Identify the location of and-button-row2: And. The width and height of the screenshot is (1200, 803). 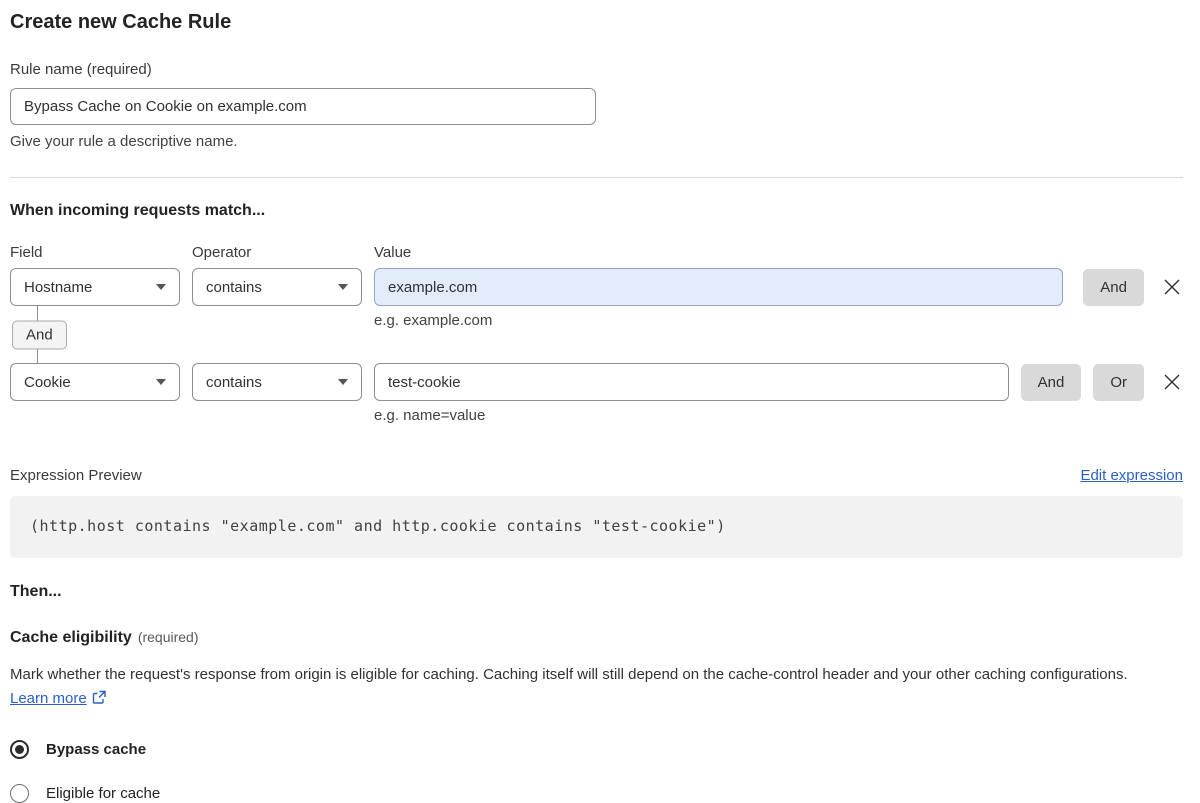
(1051, 382).